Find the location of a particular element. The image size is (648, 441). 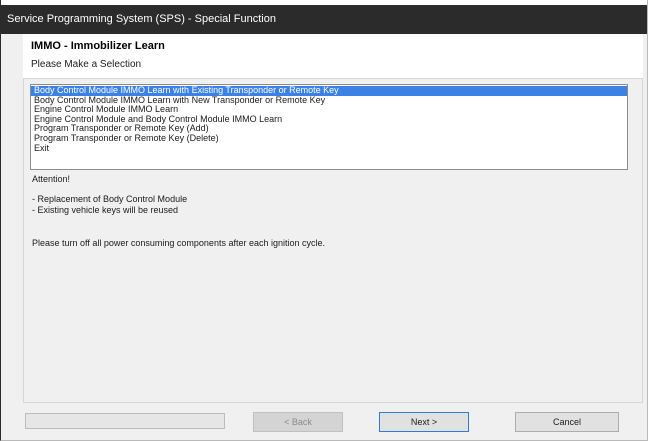

attention-note: - Existing vehicle keys will be reused is located at coordinates (105, 210).